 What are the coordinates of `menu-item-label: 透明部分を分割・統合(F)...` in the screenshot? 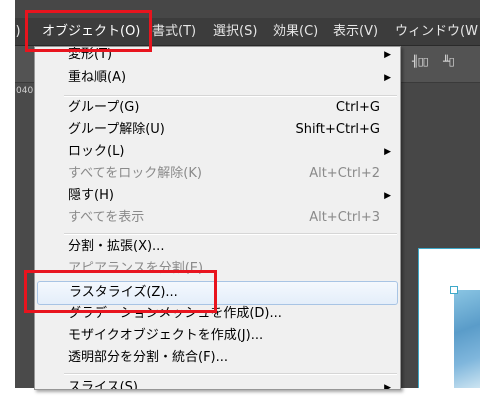 It's located at (148, 357).